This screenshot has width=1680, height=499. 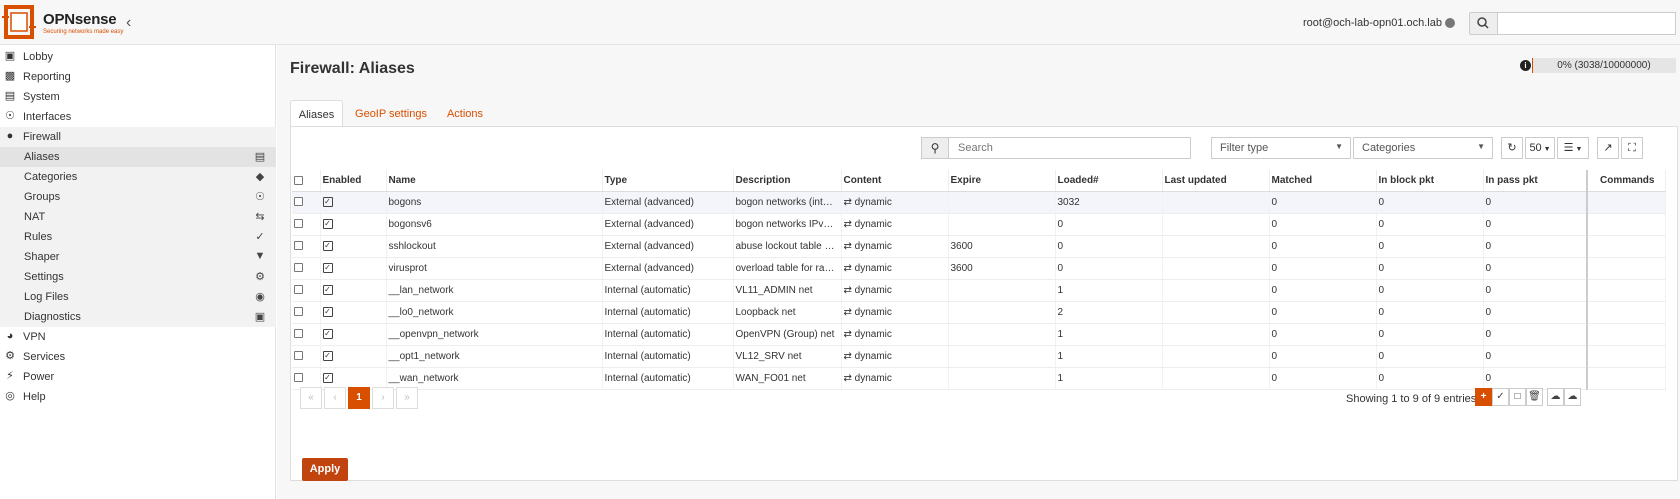 What do you see at coordinates (1430, 181) in the screenshot?
I see `col-in-block-pkt: In block pkt` at bounding box center [1430, 181].